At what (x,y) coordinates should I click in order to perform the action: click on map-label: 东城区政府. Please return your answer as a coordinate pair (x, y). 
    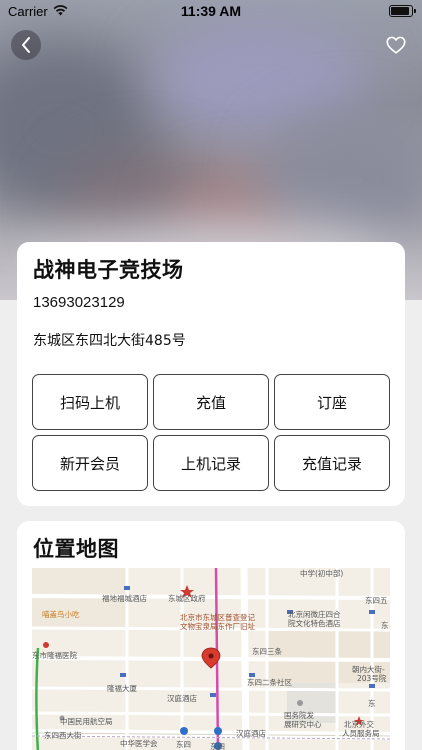
    Looking at the image, I should click on (187, 598).